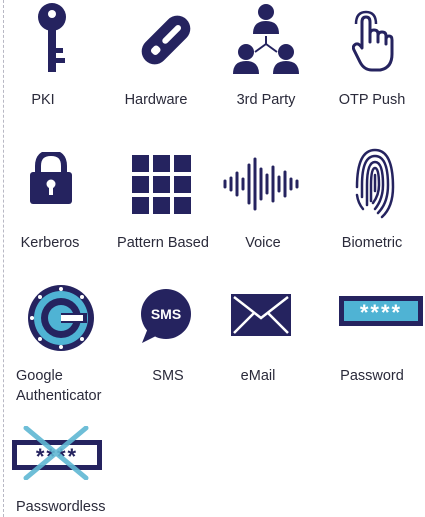 The image size is (425, 517). Describe the element at coordinates (266, 39) in the screenshot. I see `people-network-icon` at that location.